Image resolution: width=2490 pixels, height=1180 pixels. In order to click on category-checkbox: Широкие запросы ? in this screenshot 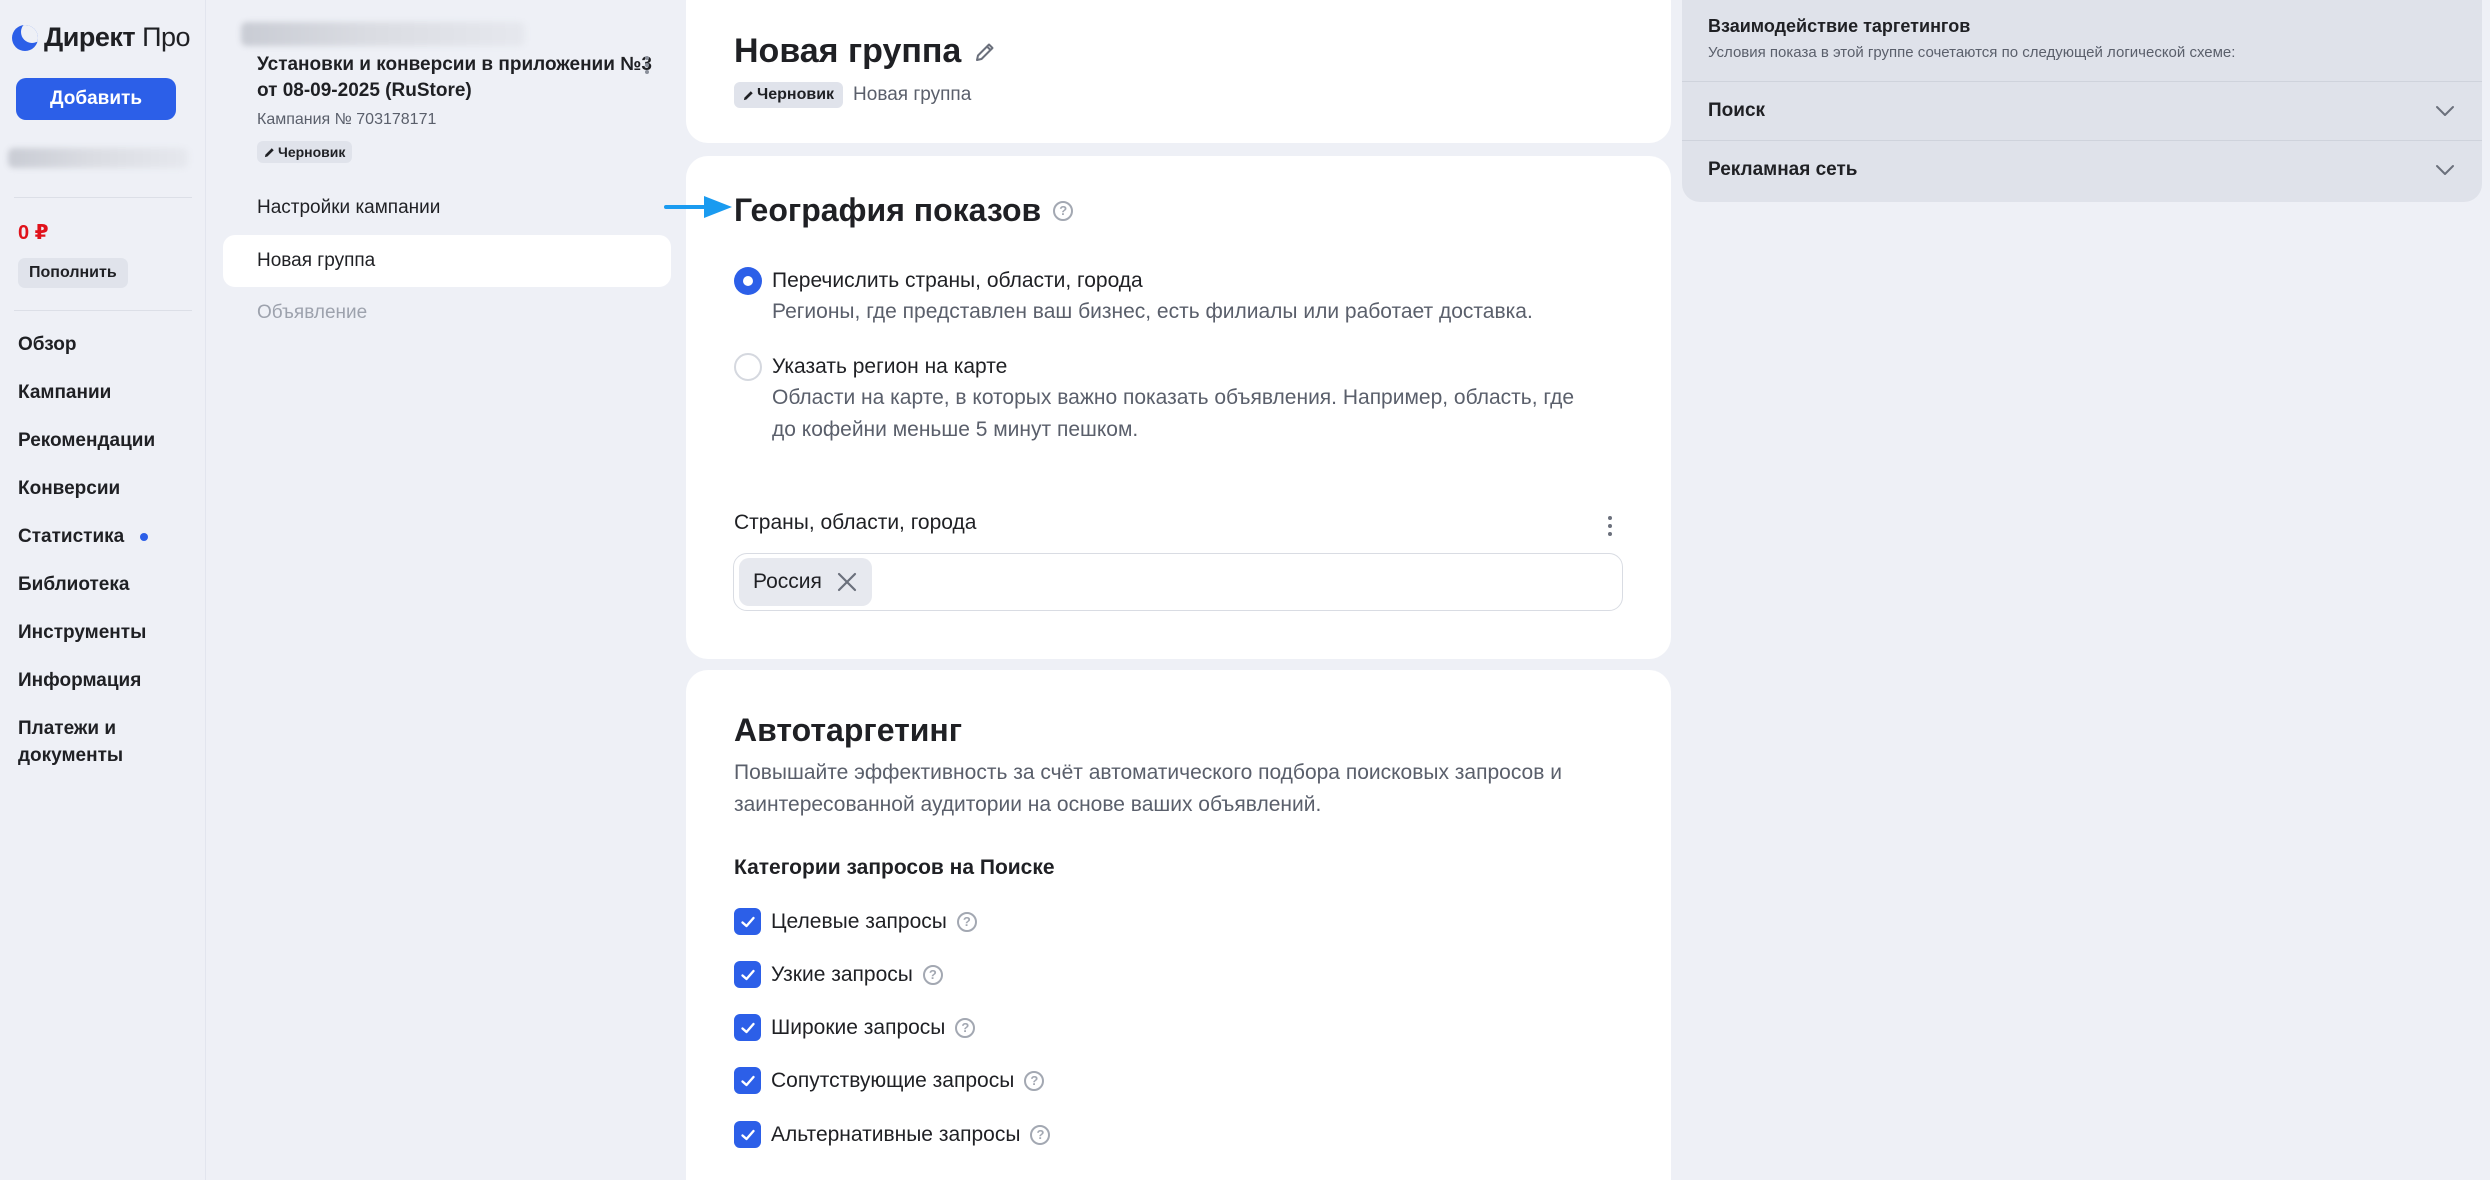, I will do `click(855, 1027)`.